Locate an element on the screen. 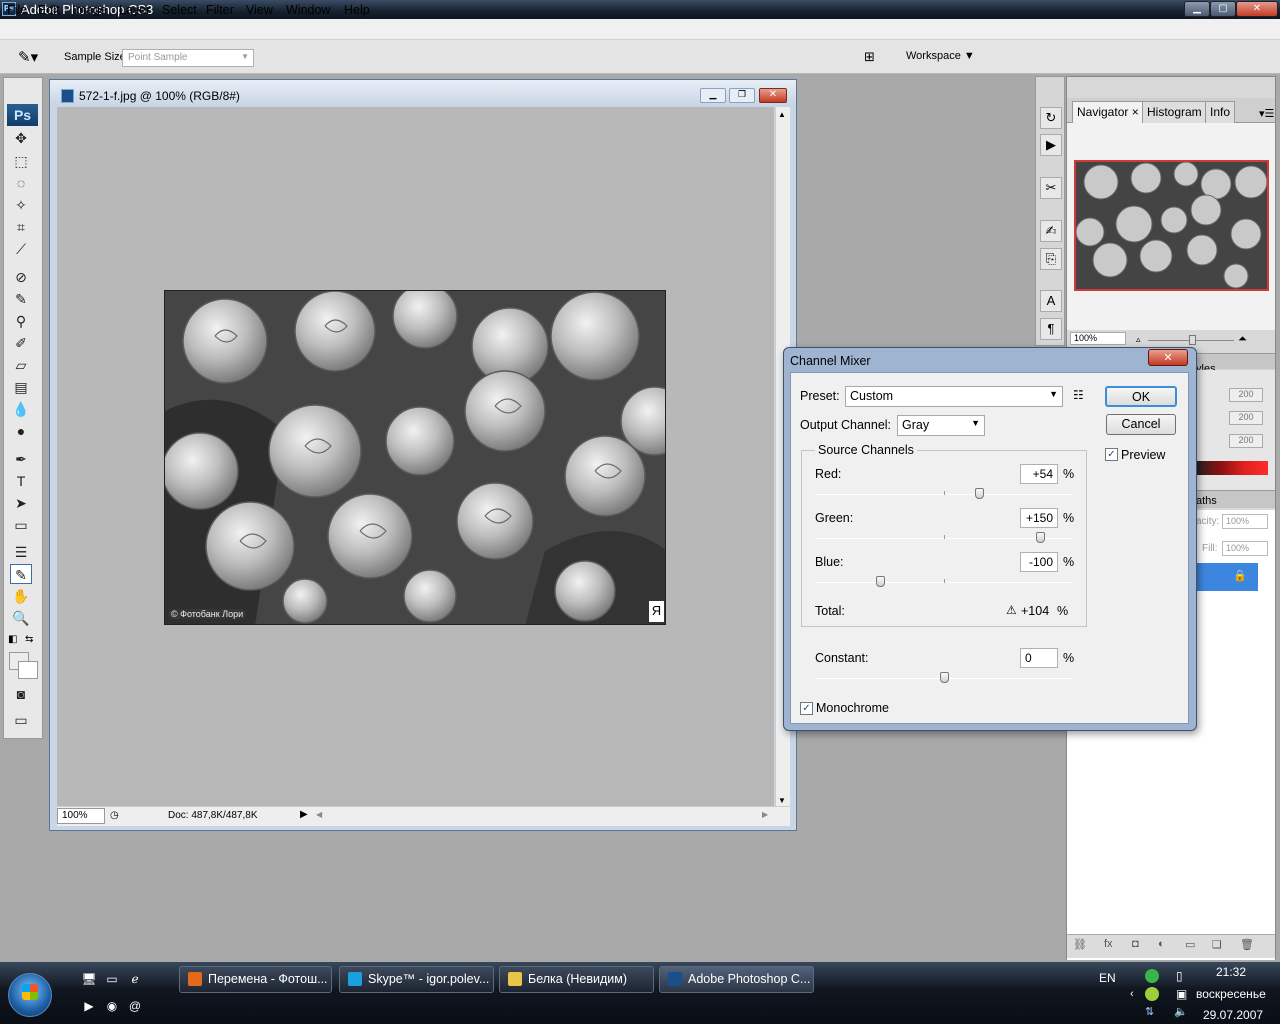 The width and height of the screenshot is (1280, 1024). brushes-panel-icon: ✍ is located at coordinates (1051, 231).